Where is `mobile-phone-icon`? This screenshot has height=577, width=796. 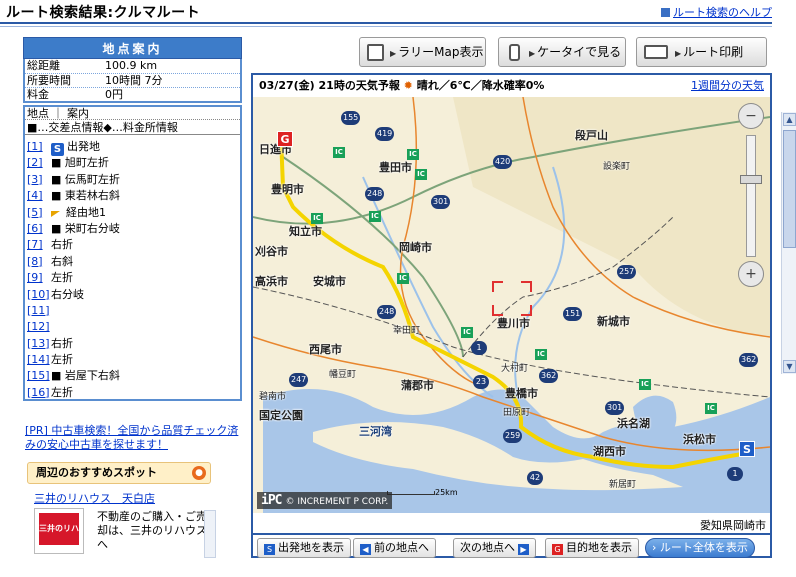 mobile-phone-icon is located at coordinates (514, 52).